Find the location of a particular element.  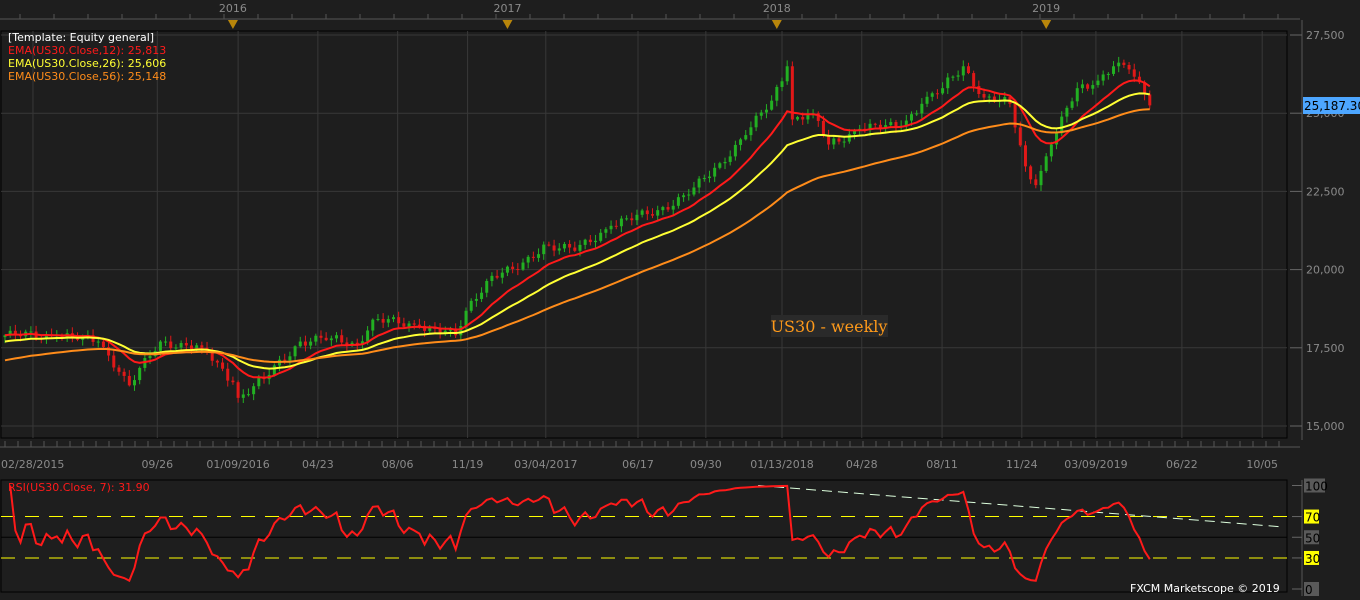

rsi-tick-label: 50 is located at coordinates (1312, 538).